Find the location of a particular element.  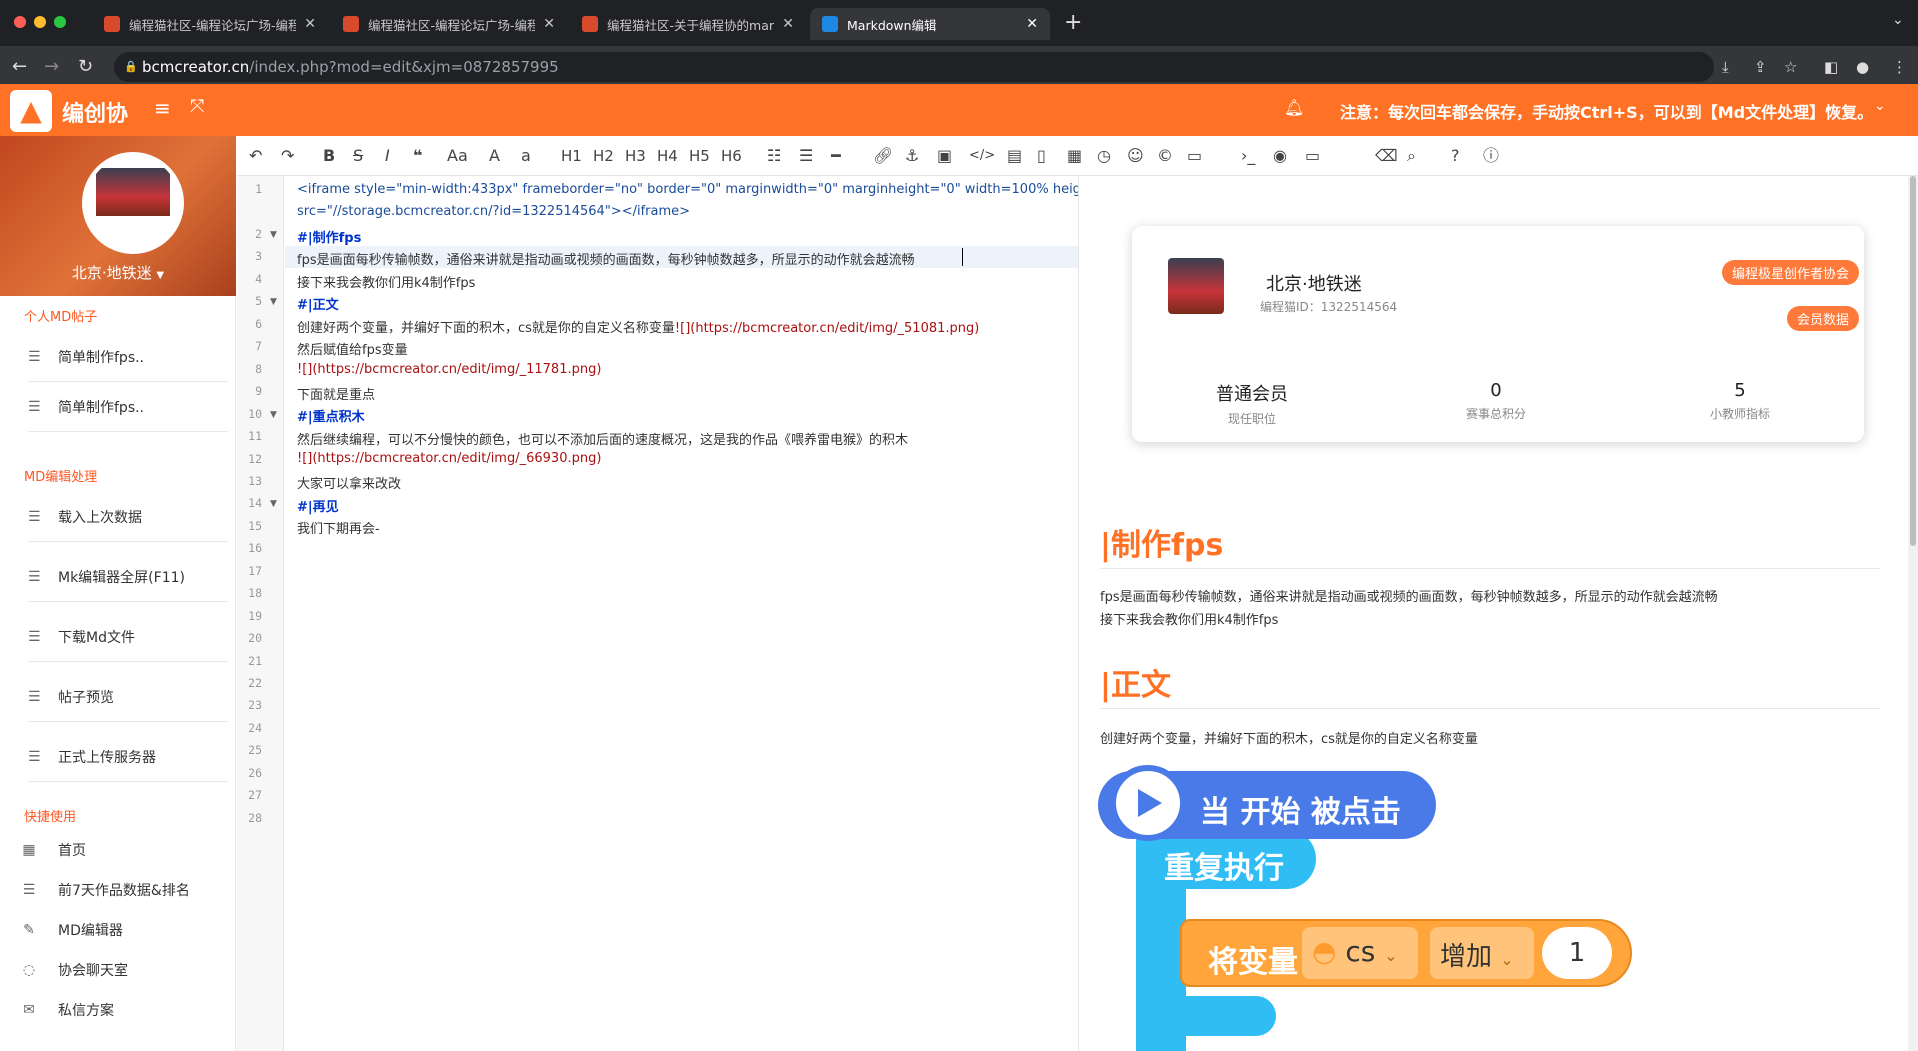

menu-toggle-icon: ≡ is located at coordinates (162, 108).